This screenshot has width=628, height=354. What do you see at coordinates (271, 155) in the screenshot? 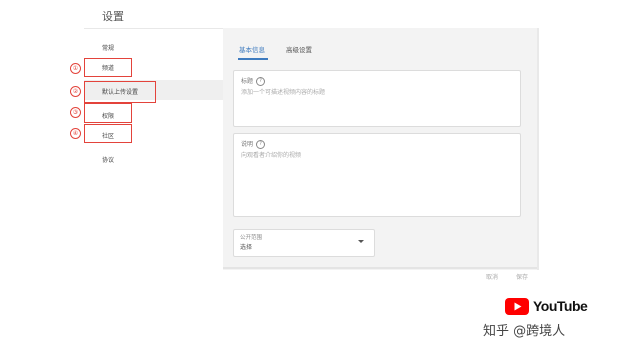
I see `description-placeholder: 向观看者介绍你的视频` at bounding box center [271, 155].